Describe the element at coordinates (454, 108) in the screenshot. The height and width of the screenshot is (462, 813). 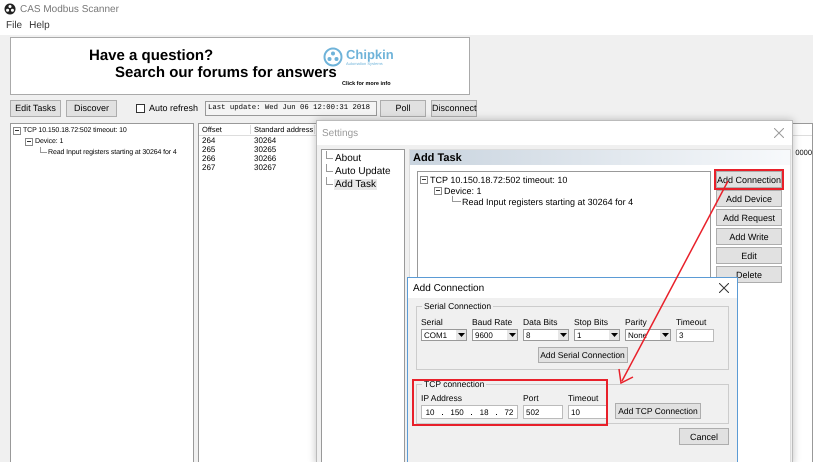
I see `toolbar-button: Disconnect` at that location.